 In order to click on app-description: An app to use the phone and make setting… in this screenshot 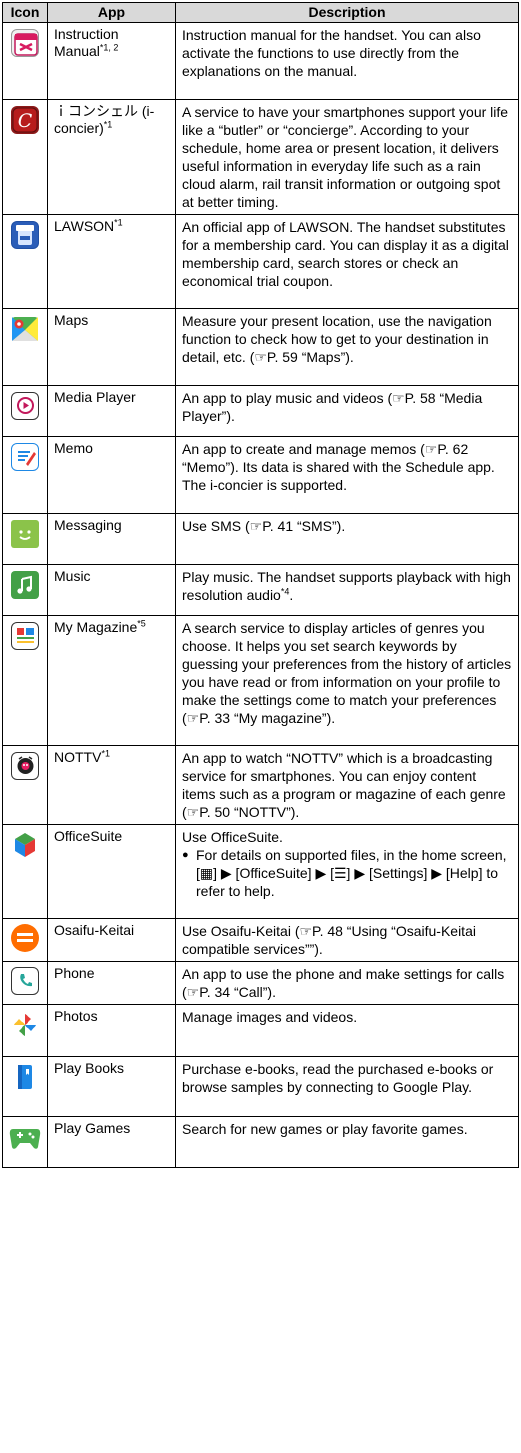, I will do `click(347, 983)`.